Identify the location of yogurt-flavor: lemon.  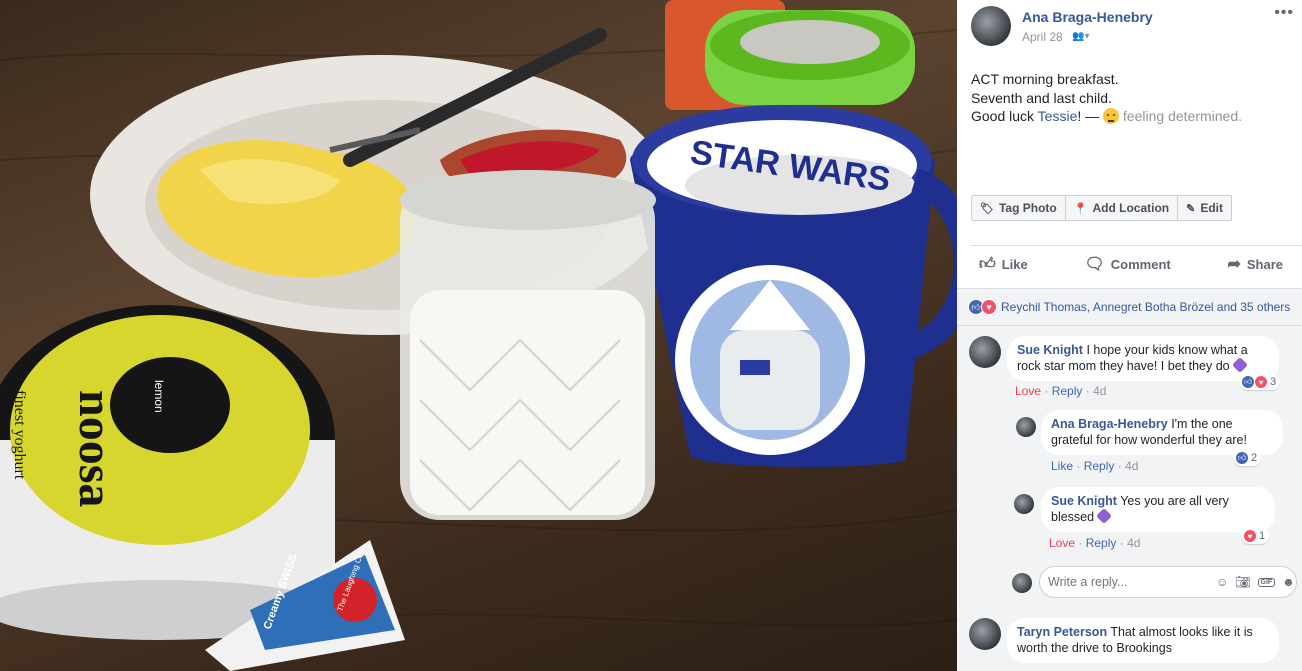
(159, 396).